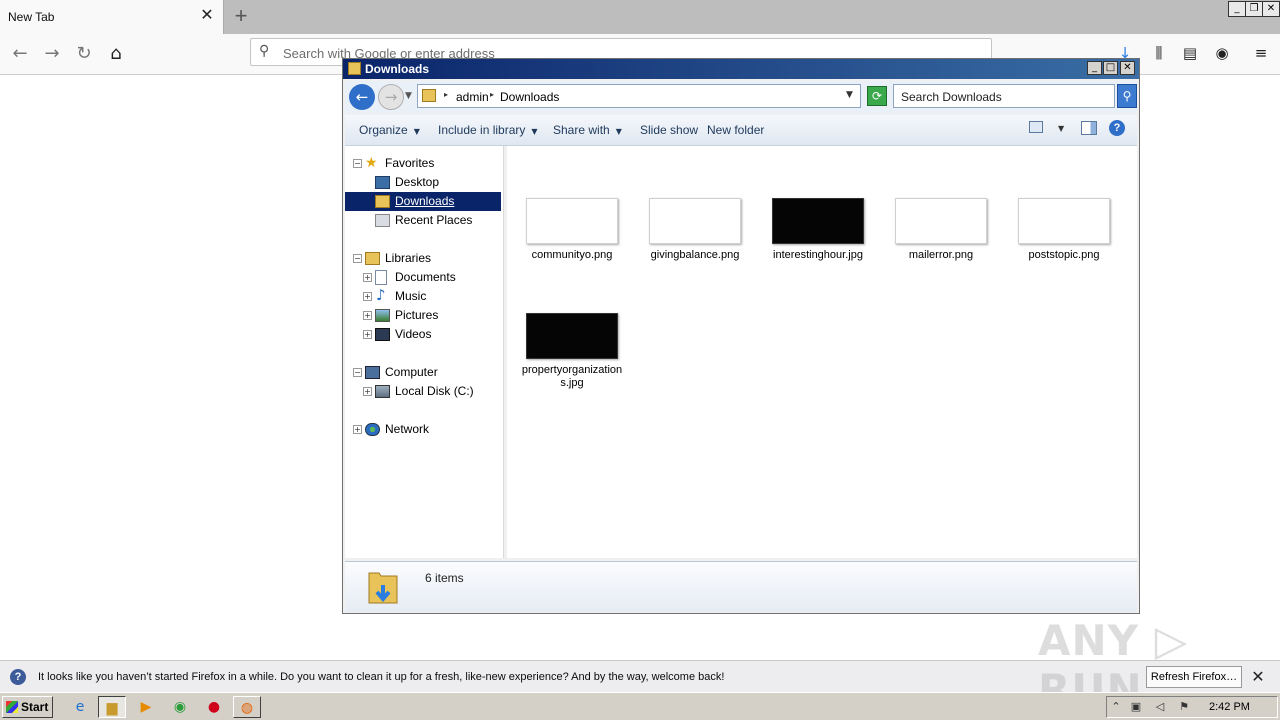 The width and height of the screenshot is (1280, 720). I want to click on nav-libraries: − Libraries, so click(424, 258).